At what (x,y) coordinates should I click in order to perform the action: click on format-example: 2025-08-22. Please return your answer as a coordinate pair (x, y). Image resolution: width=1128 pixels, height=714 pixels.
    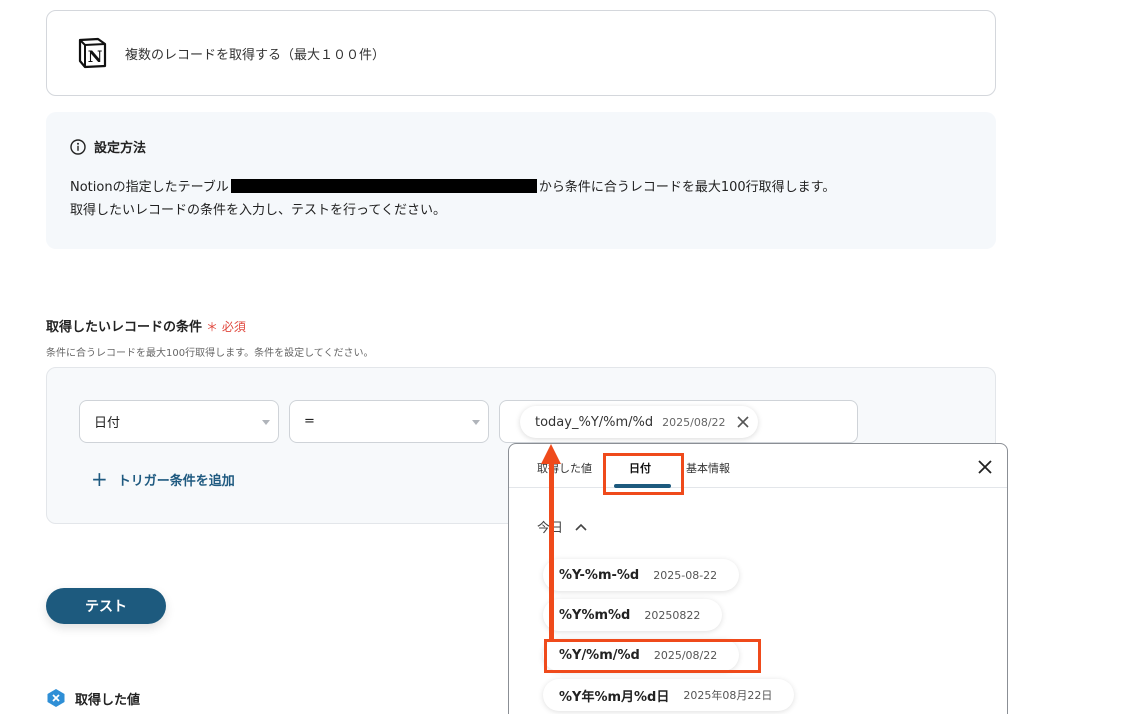
    Looking at the image, I should click on (685, 575).